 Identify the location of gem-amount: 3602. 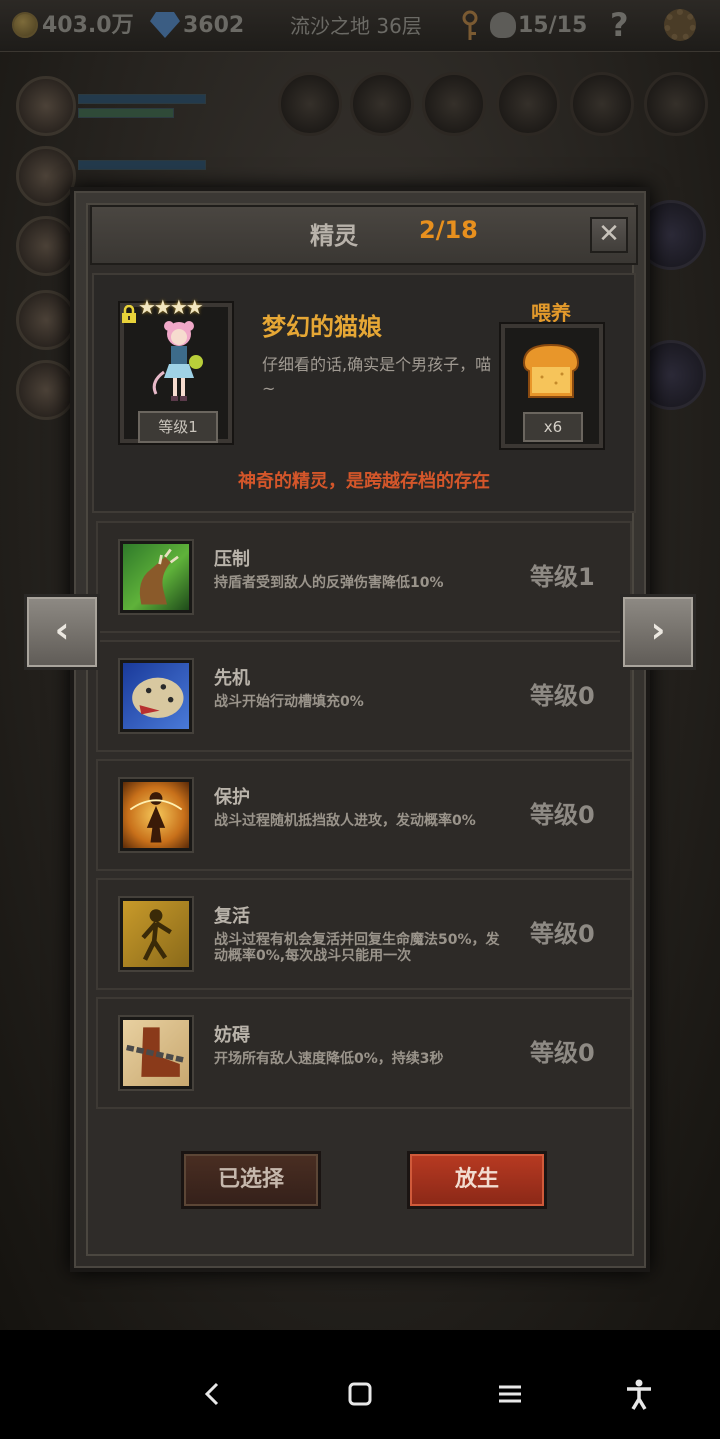
(214, 25).